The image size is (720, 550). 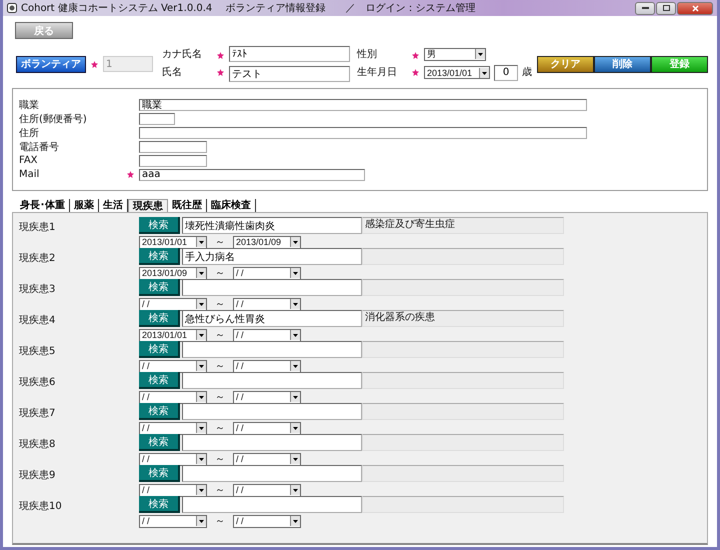 I want to click on input-field: 職業, so click(x=363, y=104).